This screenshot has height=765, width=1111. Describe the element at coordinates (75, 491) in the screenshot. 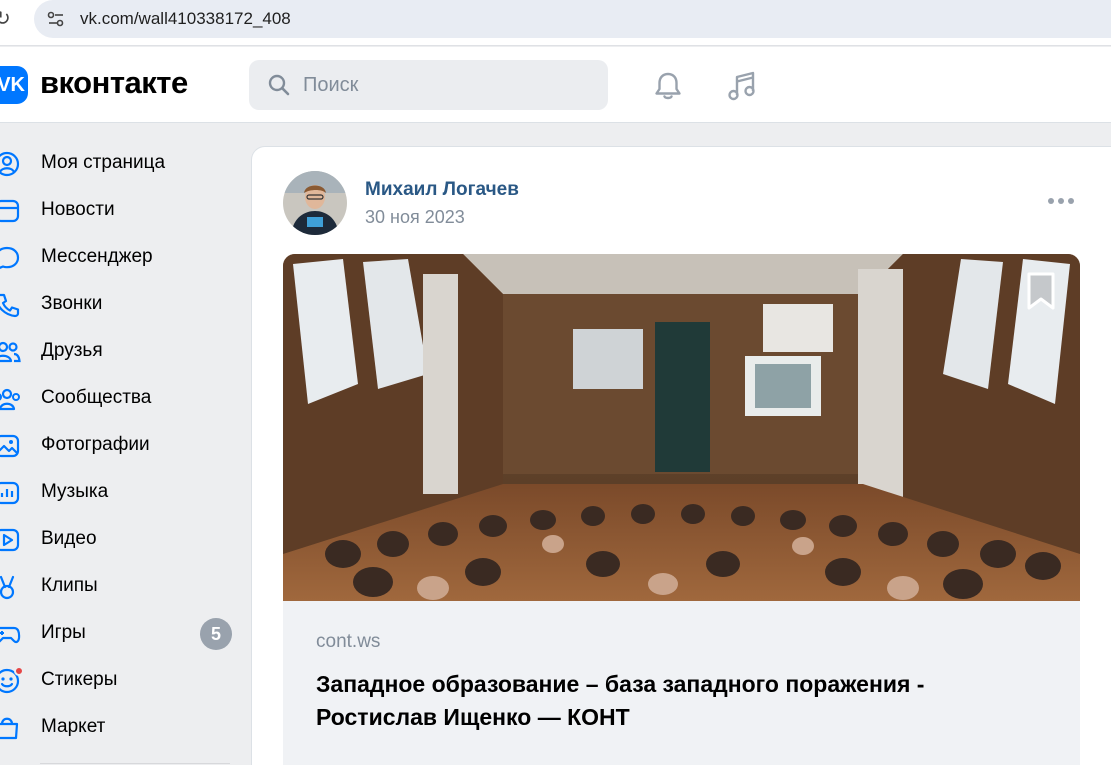

I see `nav-label: Музыка` at that location.